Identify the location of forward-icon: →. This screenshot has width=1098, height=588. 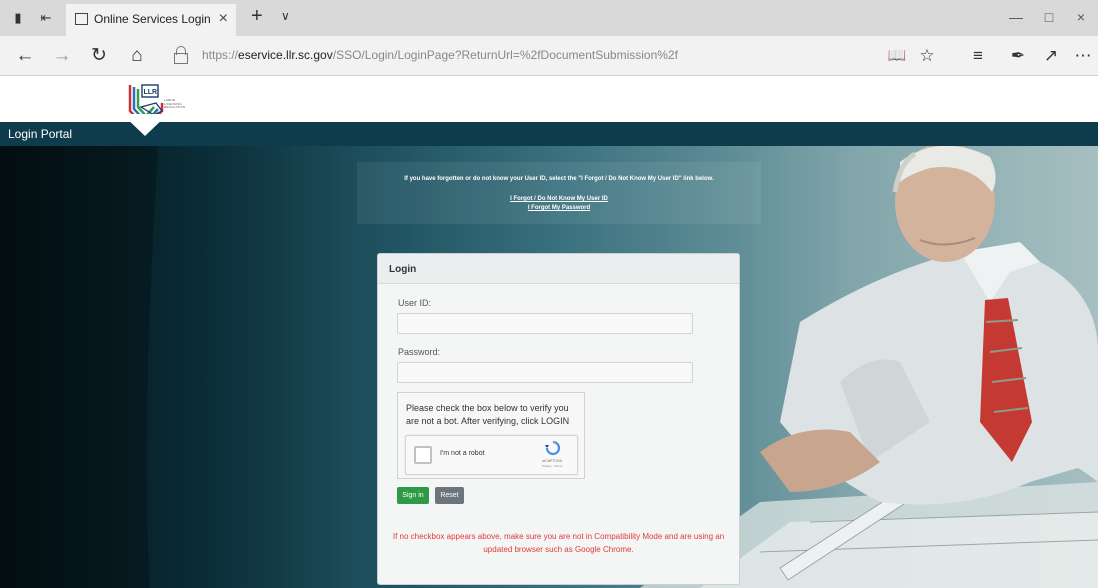
(62, 56).